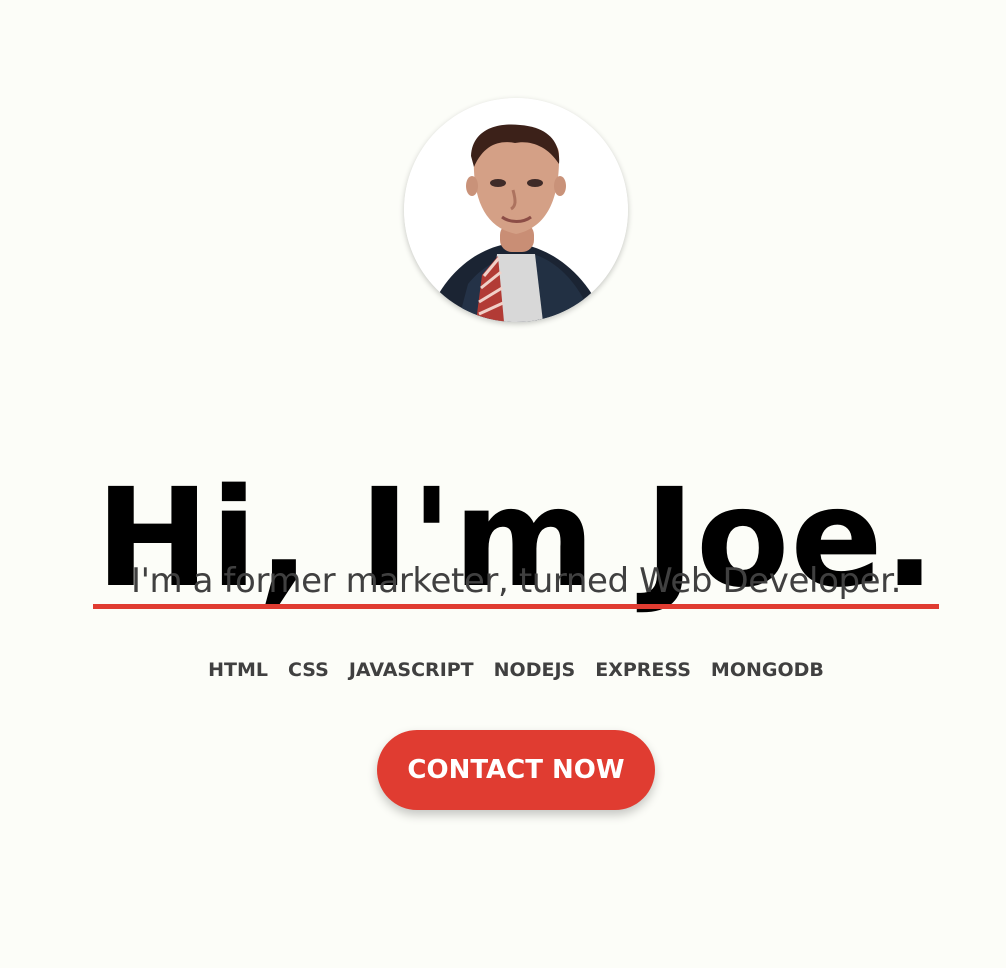  What do you see at coordinates (308, 670) in the screenshot?
I see `skill-css: CSS` at bounding box center [308, 670].